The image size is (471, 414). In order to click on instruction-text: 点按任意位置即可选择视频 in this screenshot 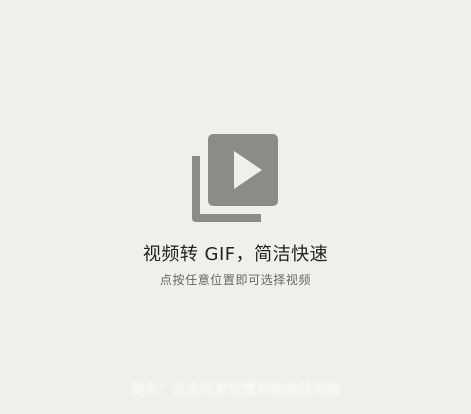, I will do `click(235, 280)`.